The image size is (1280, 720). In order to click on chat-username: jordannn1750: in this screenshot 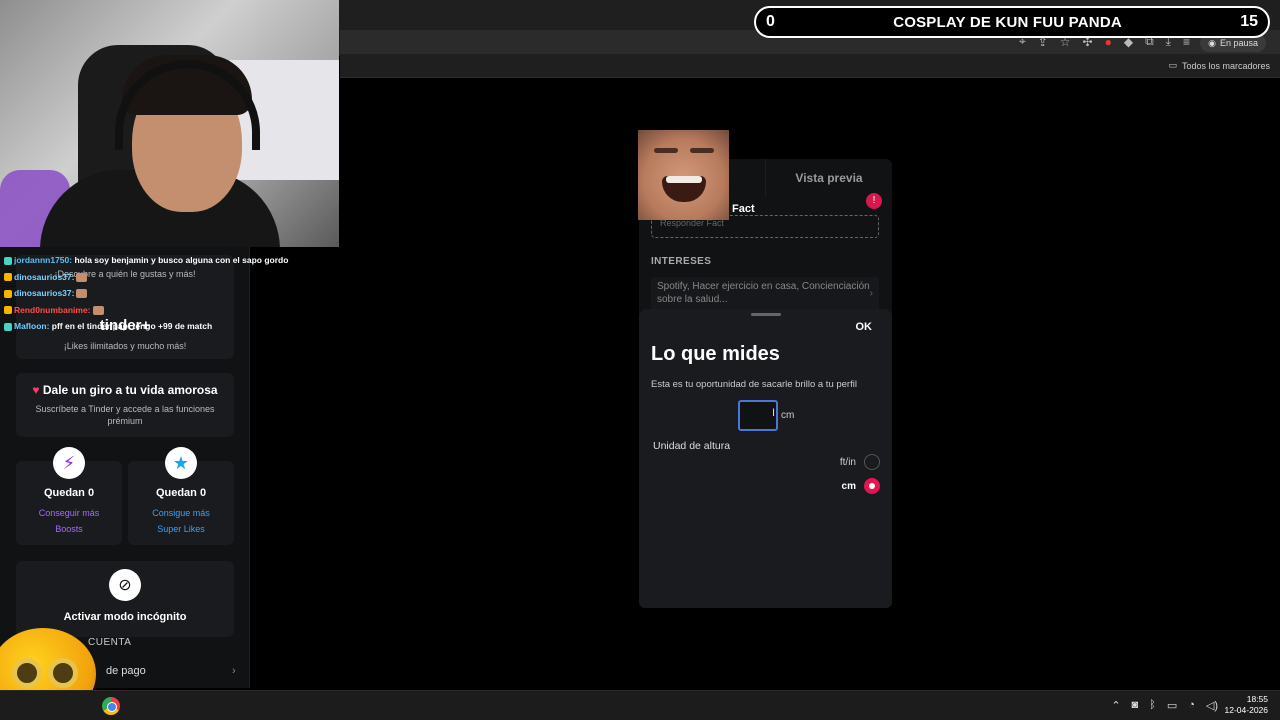, I will do `click(43, 260)`.